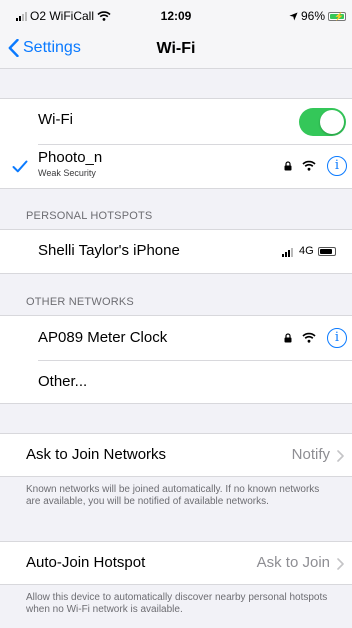 This screenshot has height=628, width=352. Describe the element at coordinates (80, 302) in the screenshot. I see `section-header-other-networks: OTHER NETWORKS` at that location.